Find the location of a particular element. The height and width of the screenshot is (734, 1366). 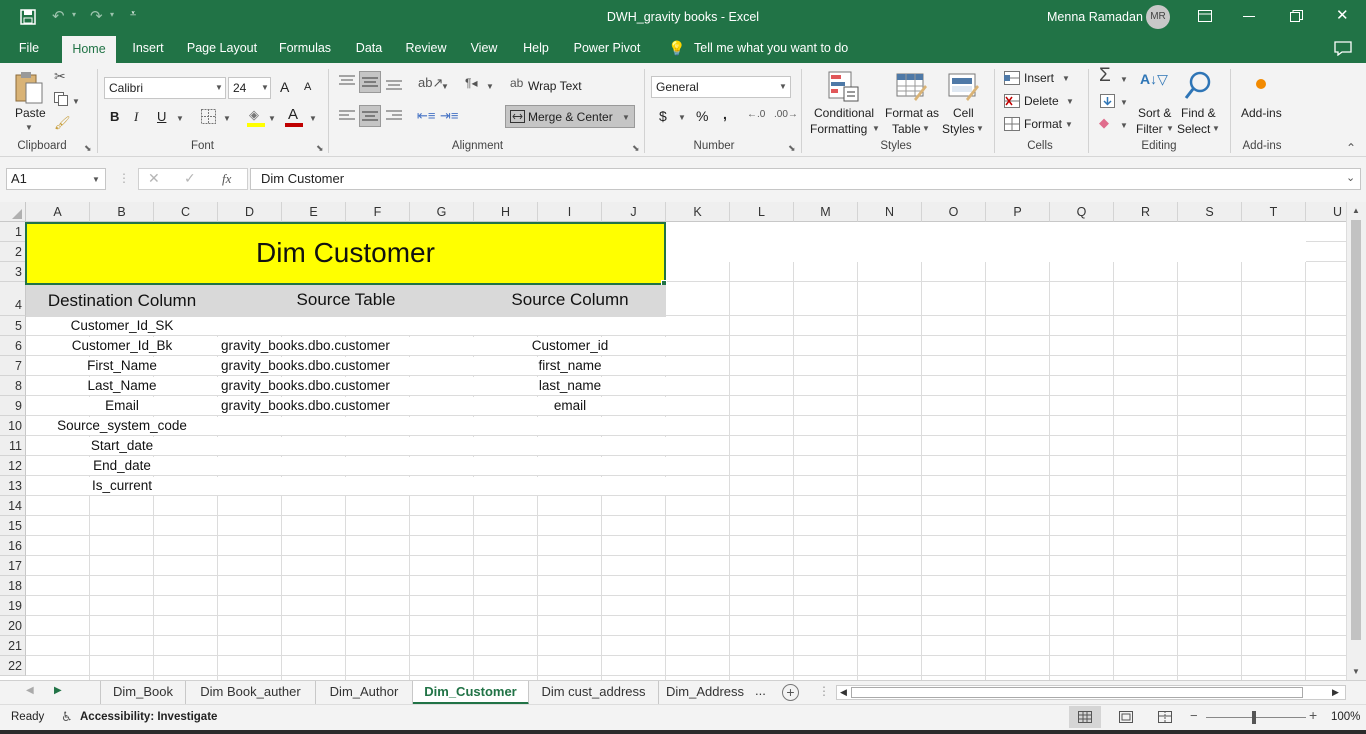

cell-styles-icon is located at coordinates (964, 87).